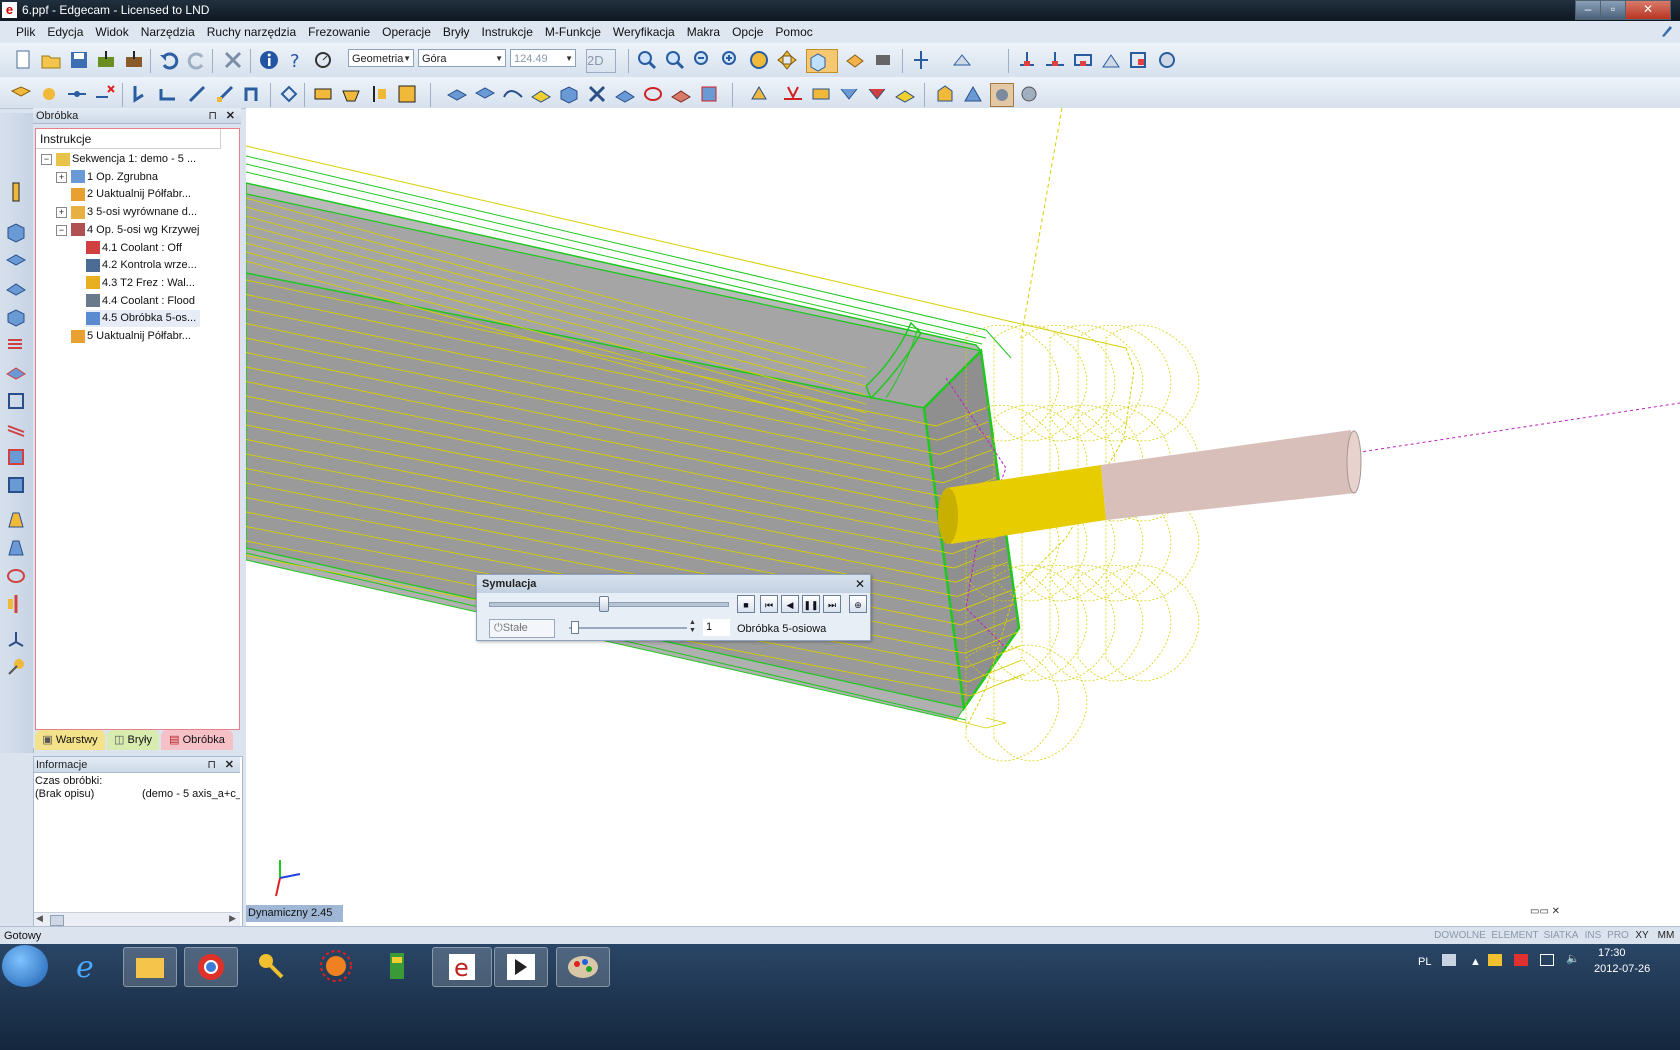  What do you see at coordinates (1588, 10) in the screenshot?
I see `minimize-button: –` at bounding box center [1588, 10].